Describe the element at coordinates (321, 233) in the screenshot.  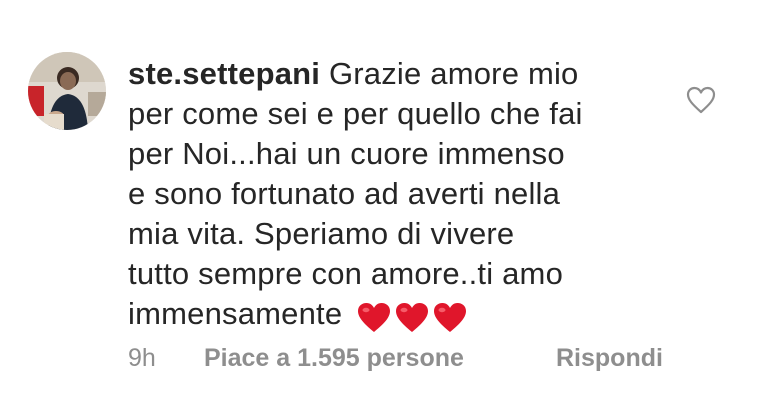
I see `comment-text-line: mia vita. Speriamo di vivere` at that location.